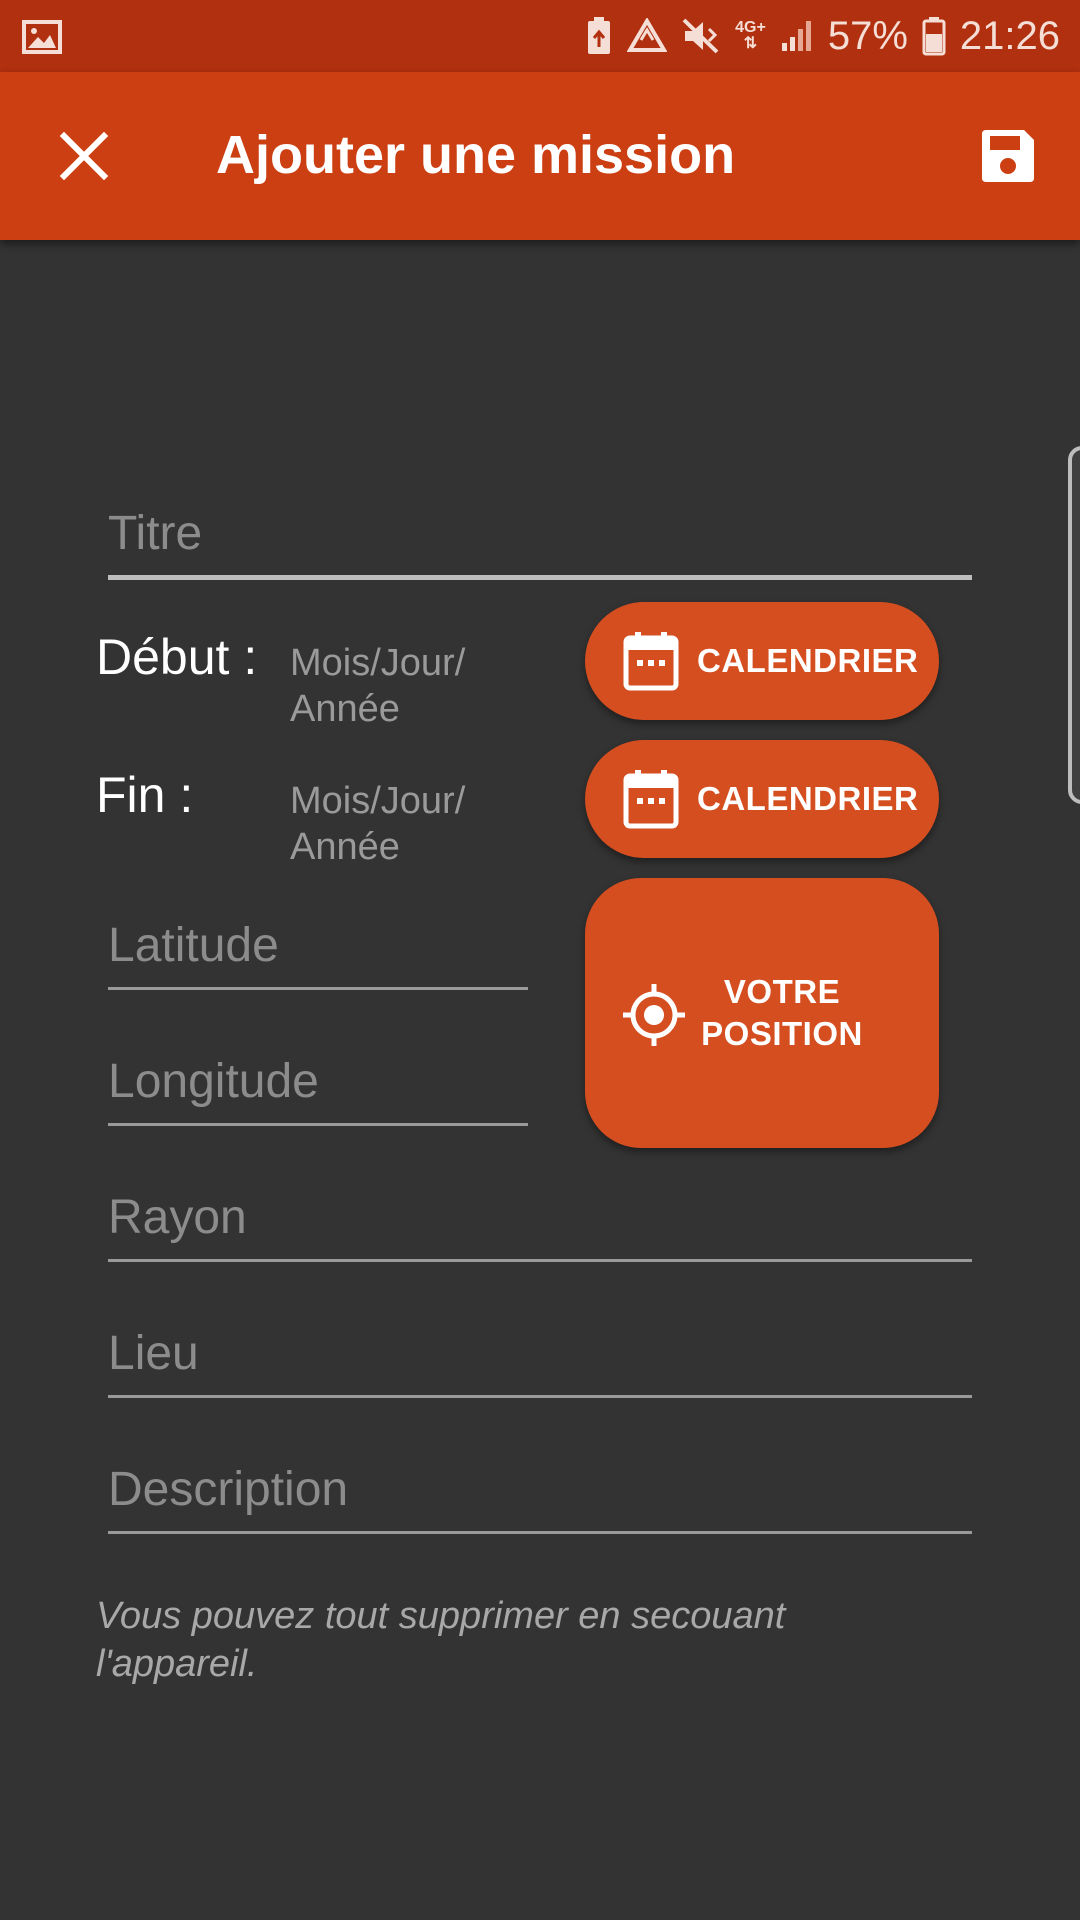 The width and height of the screenshot is (1080, 1920). Describe the element at coordinates (540, 1396) in the screenshot. I see `lieu-underline` at that location.